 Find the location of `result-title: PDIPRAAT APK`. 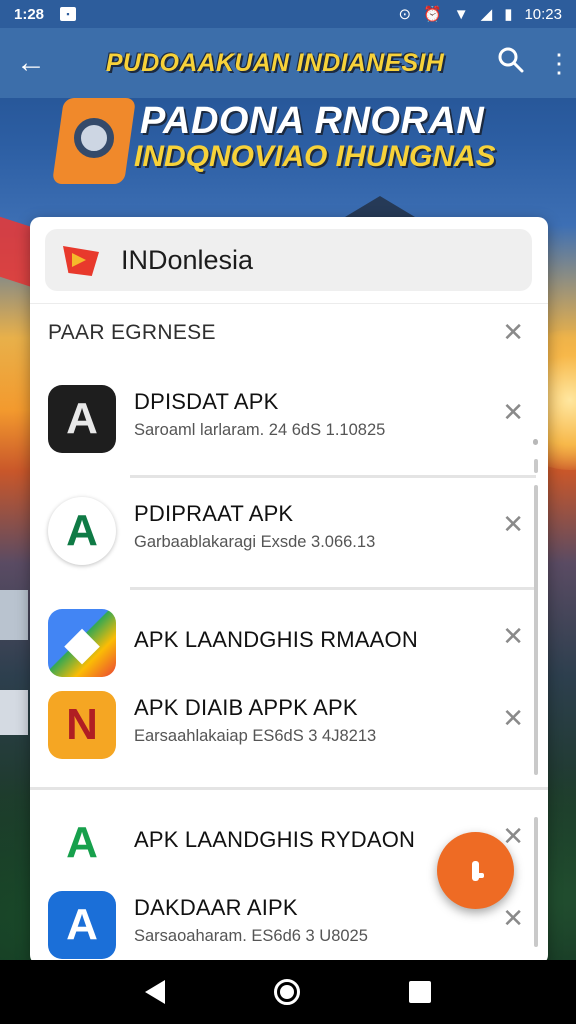

result-title: PDIPRAAT APK is located at coordinates (214, 513).